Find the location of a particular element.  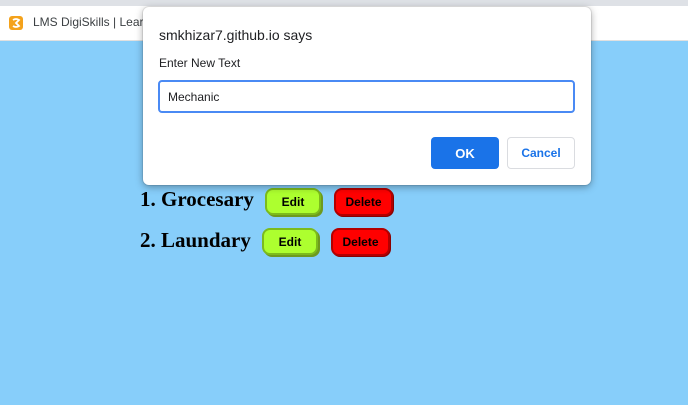

list-item: 1. Grocesary is located at coordinates (197, 199).